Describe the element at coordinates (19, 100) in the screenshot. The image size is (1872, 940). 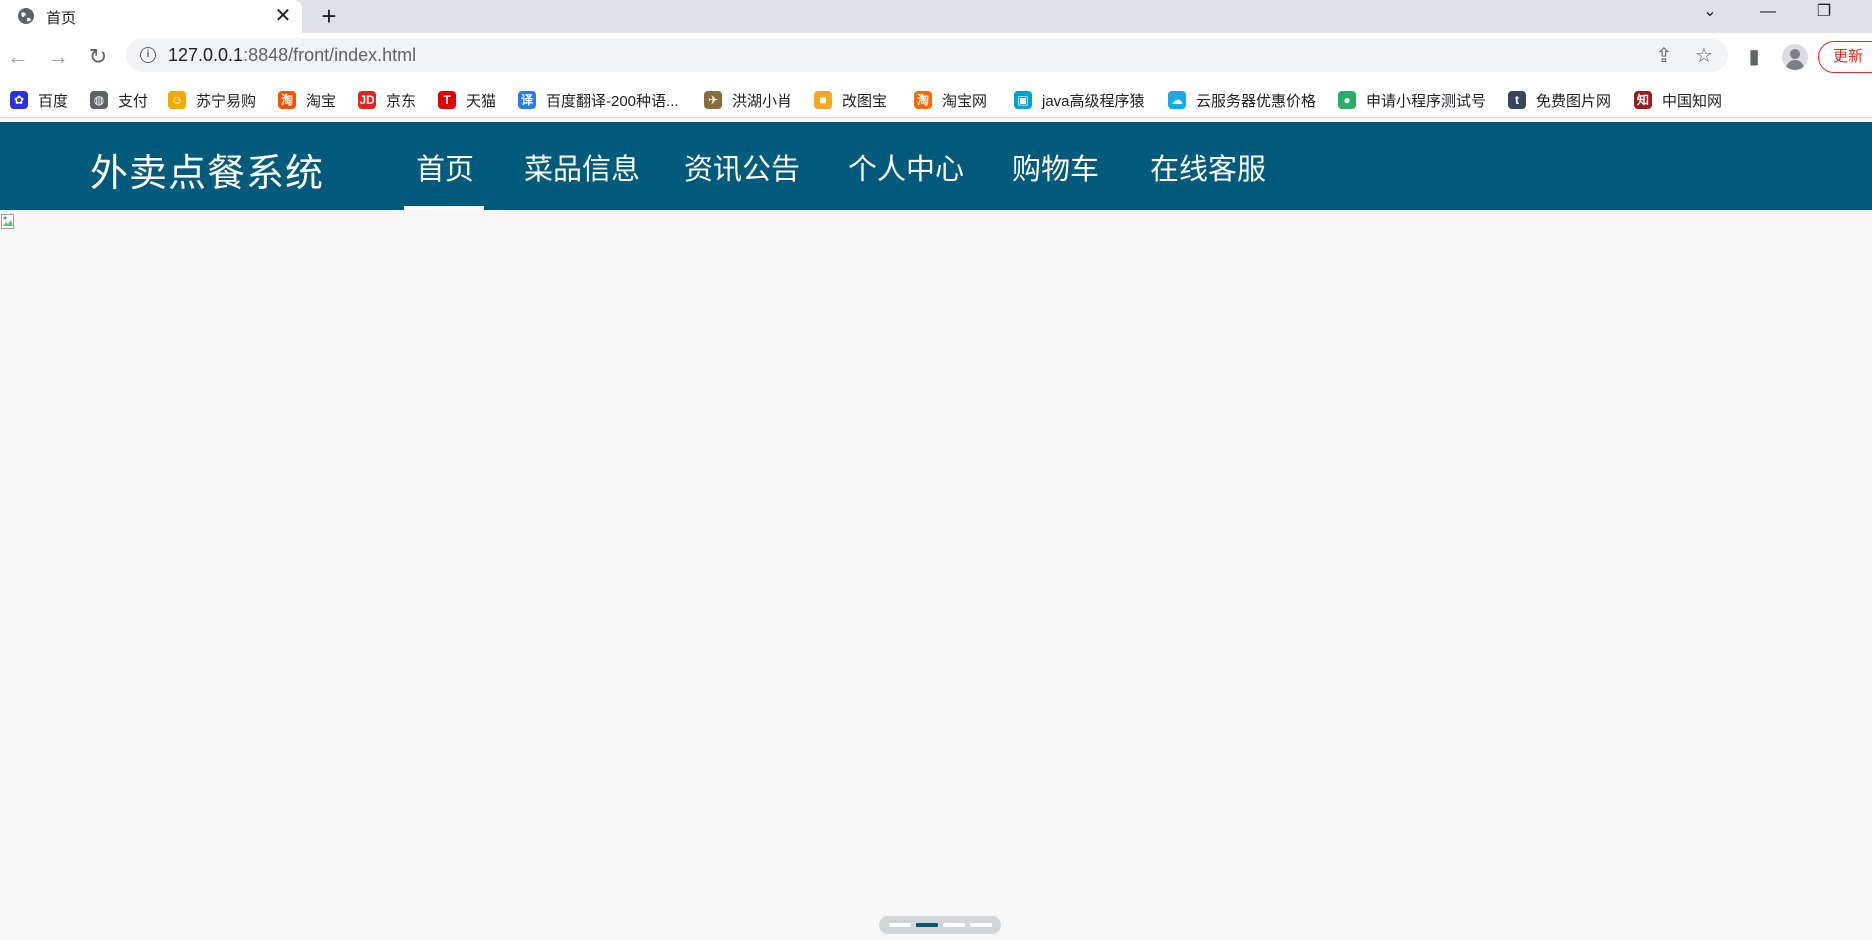
I see `baidu-icon: ✿` at that location.